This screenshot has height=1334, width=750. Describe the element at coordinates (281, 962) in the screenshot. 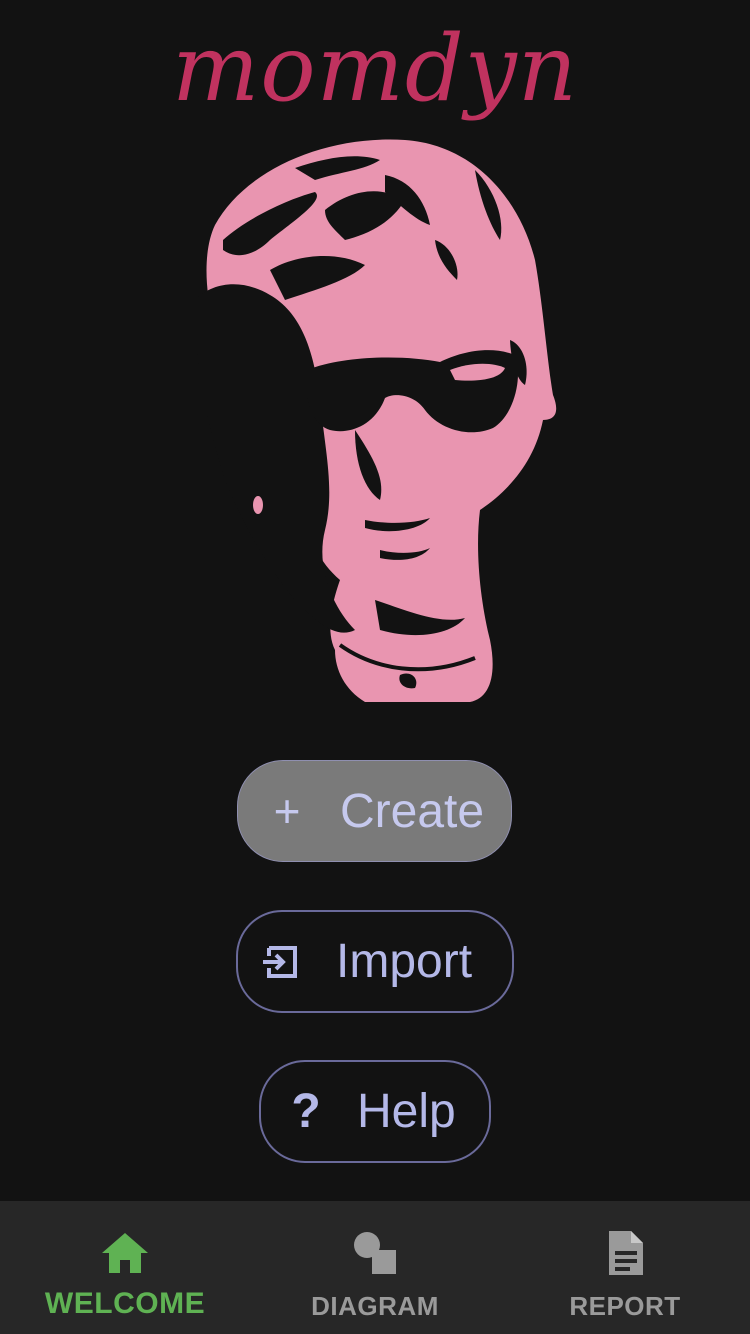

I see `import-icon` at that location.